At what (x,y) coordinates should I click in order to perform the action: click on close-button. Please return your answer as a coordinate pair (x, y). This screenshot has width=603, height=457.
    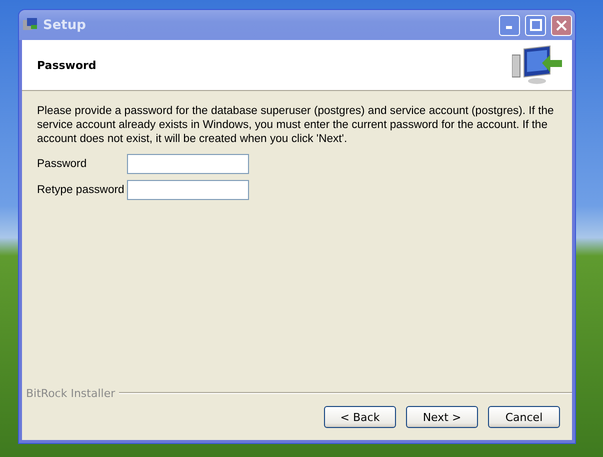
    Looking at the image, I should click on (561, 25).